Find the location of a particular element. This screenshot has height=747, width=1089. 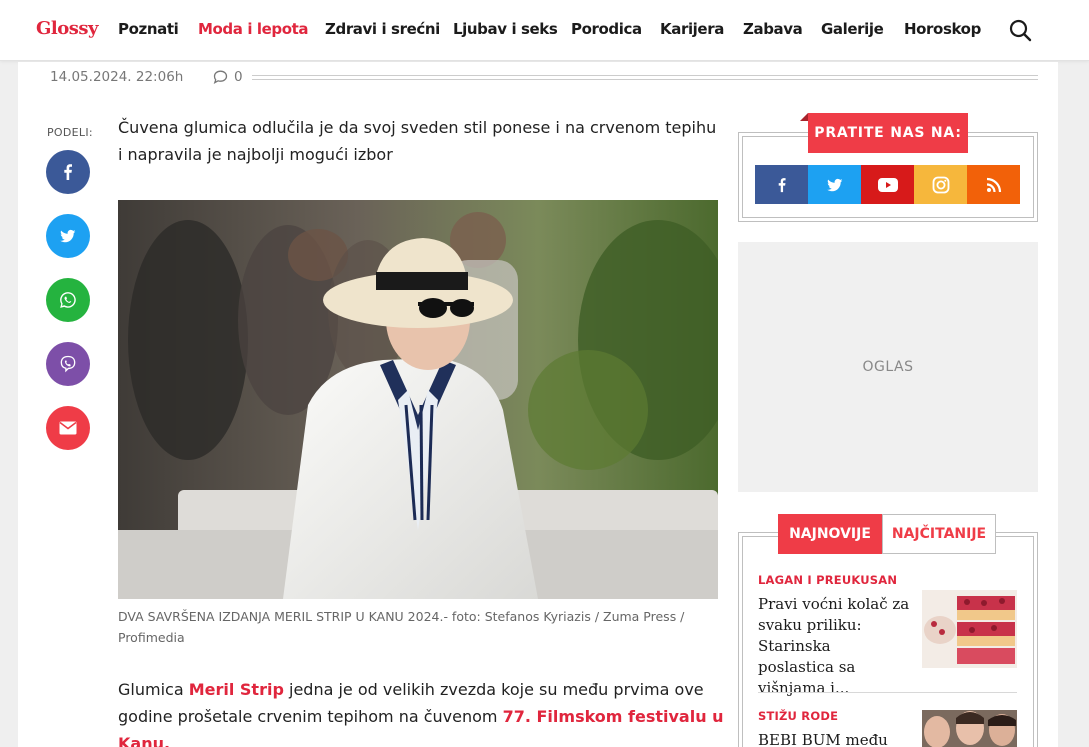

nav-item-horoskop: Horoskop is located at coordinates (942, 29).